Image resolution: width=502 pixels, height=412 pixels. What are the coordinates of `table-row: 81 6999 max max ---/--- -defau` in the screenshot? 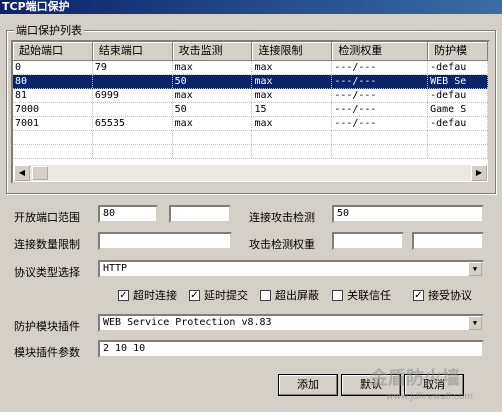 It's located at (250, 96).